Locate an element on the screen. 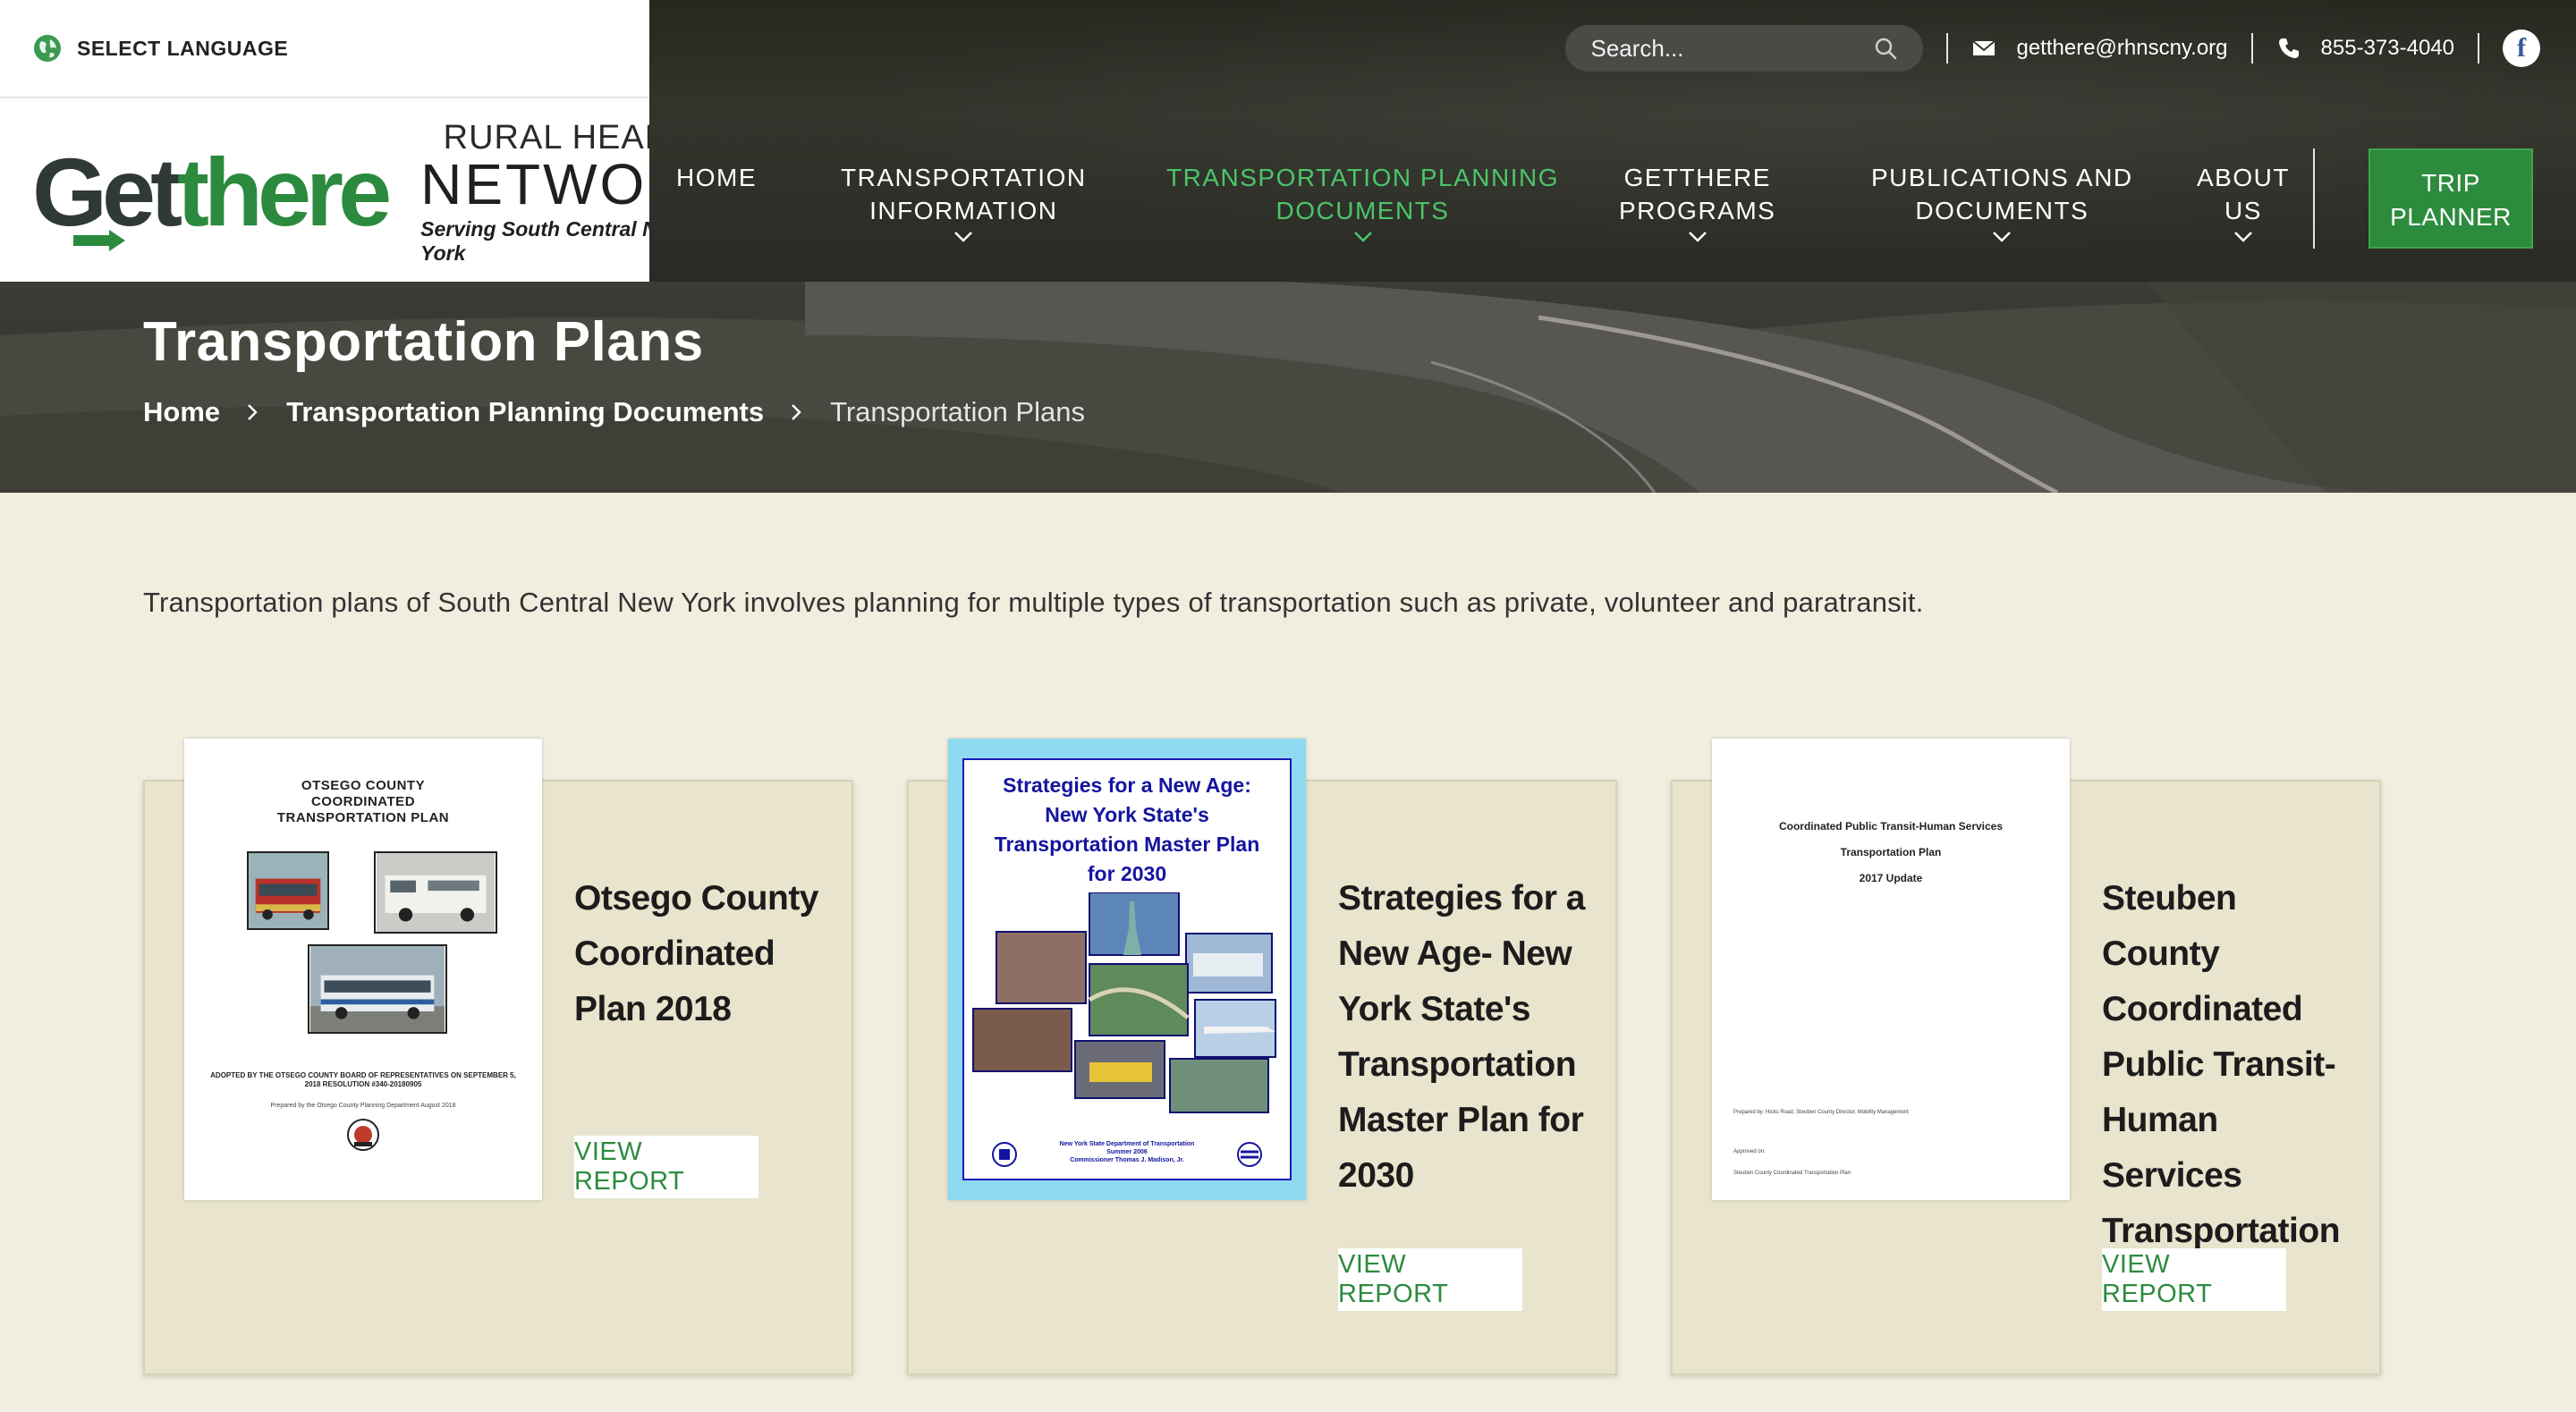 The image size is (2576, 1412). thumb-heading-line: Transportation Plan is located at coordinates (1891, 852).